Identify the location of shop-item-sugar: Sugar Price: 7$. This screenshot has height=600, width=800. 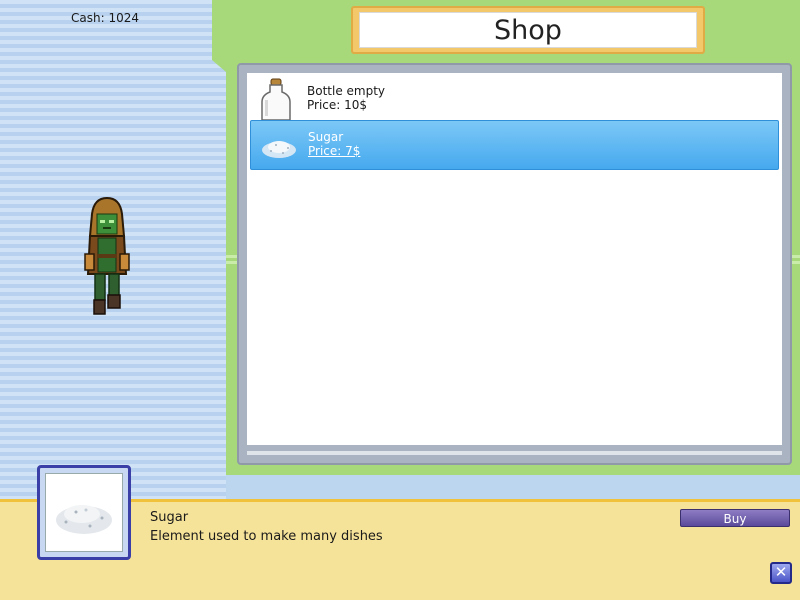
(514, 145).